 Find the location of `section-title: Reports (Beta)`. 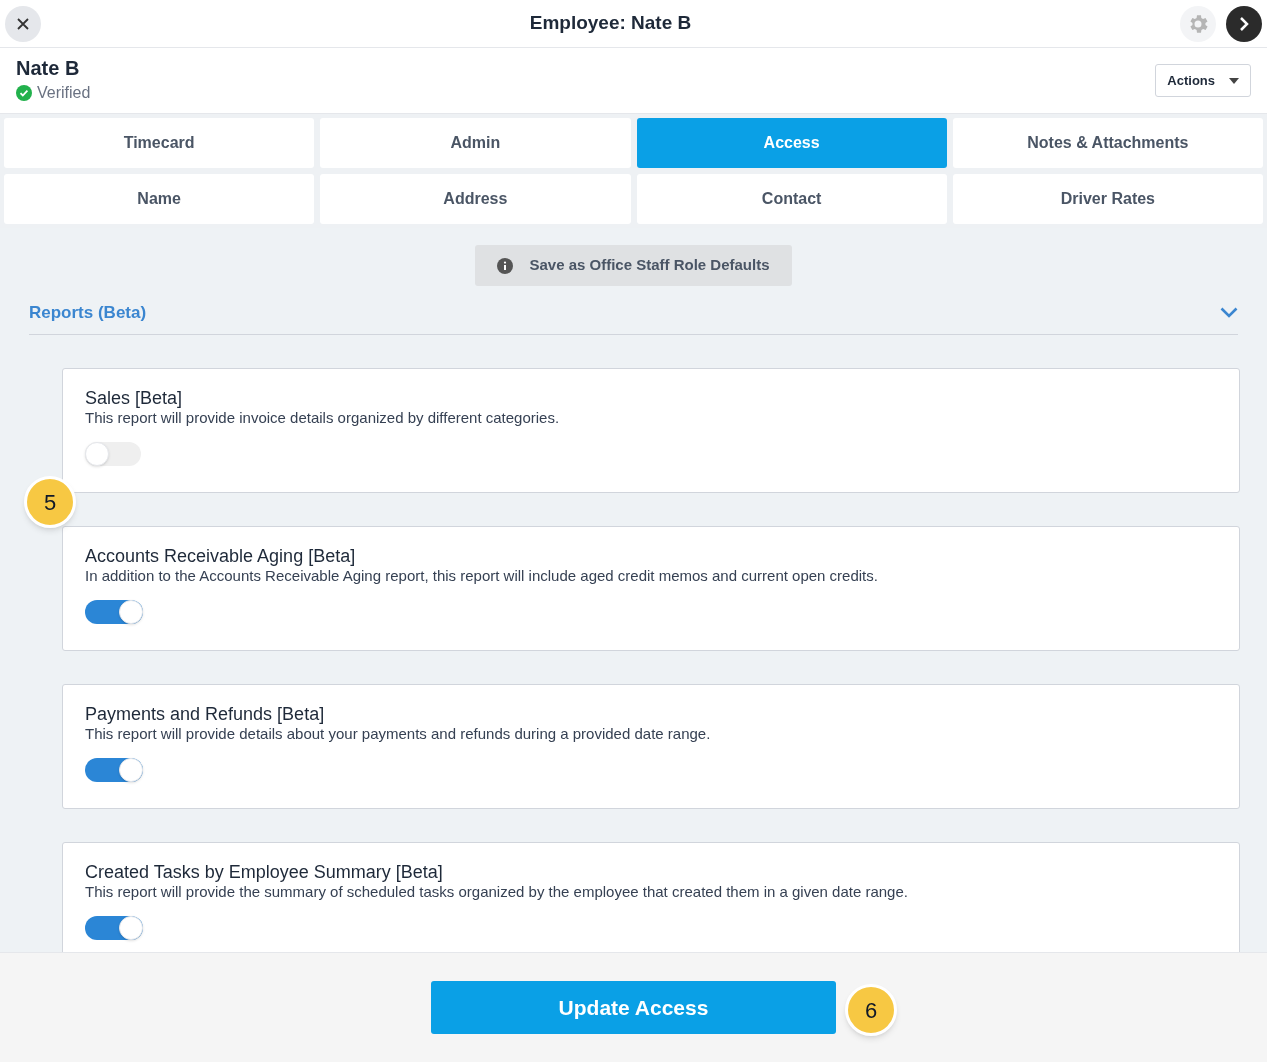

section-title: Reports (Beta) is located at coordinates (88, 313).